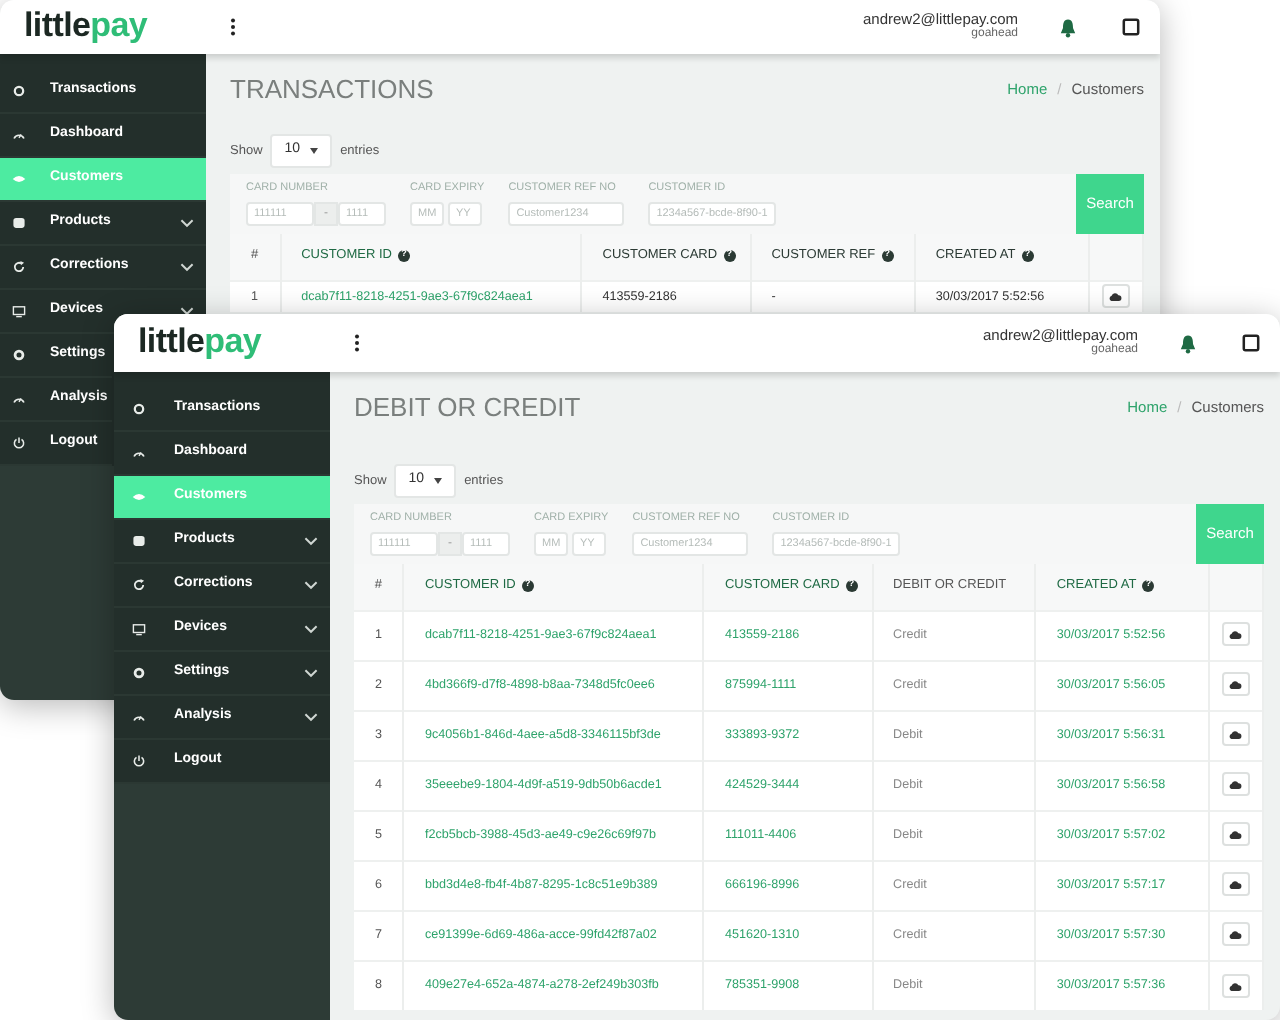  What do you see at coordinates (86, 24) in the screenshot?
I see `logo: littlepay` at bounding box center [86, 24].